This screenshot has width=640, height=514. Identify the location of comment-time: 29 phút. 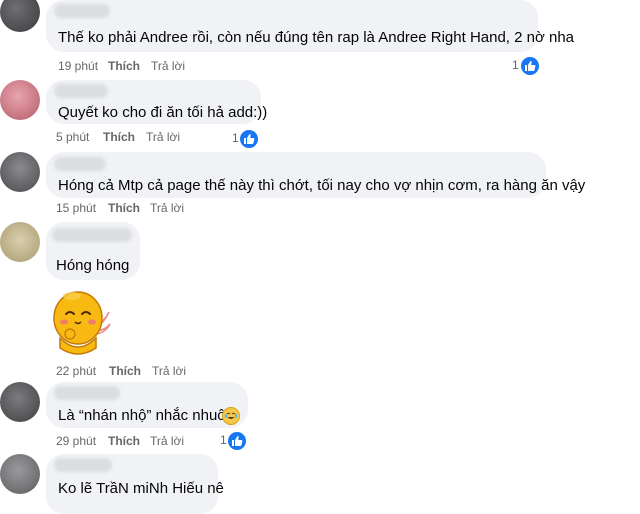
(76, 441).